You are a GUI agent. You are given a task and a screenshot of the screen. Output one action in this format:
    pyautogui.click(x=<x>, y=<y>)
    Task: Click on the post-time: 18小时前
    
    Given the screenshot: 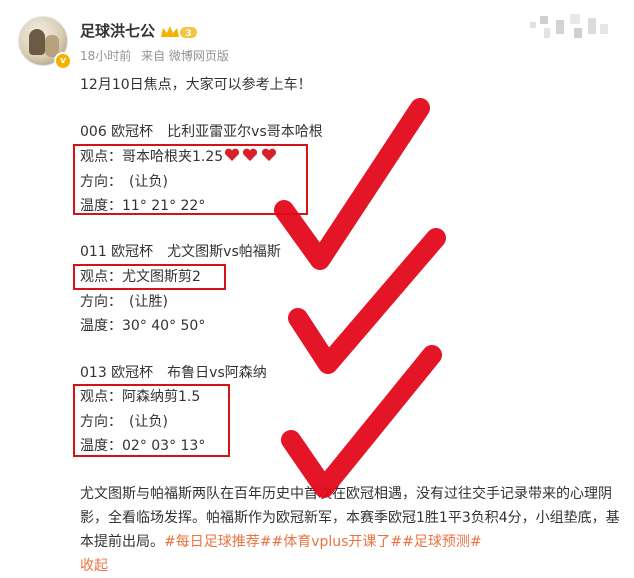 What is the action you would take?
    pyautogui.click(x=105, y=56)
    